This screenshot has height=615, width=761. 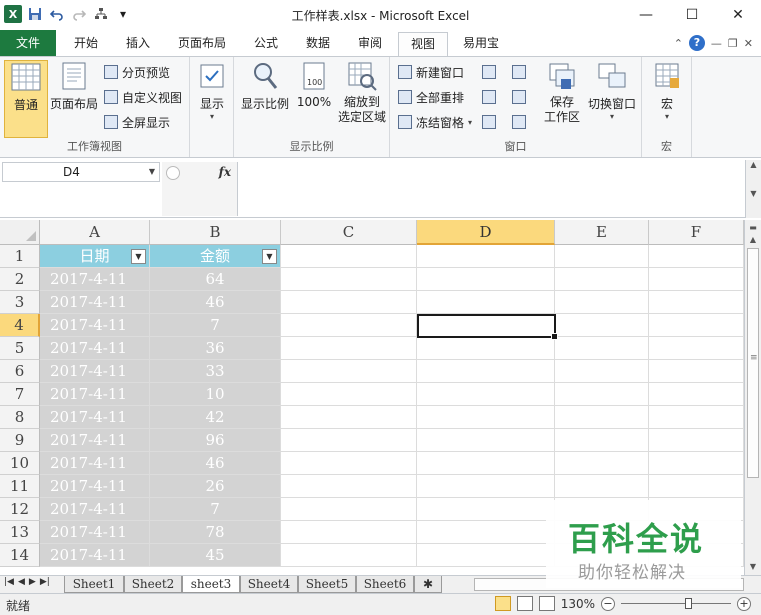 What do you see at coordinates (74, 86) in the screenshot?
I see `page-layout-view-button: 页面布局` at bounding box center [74, 86].